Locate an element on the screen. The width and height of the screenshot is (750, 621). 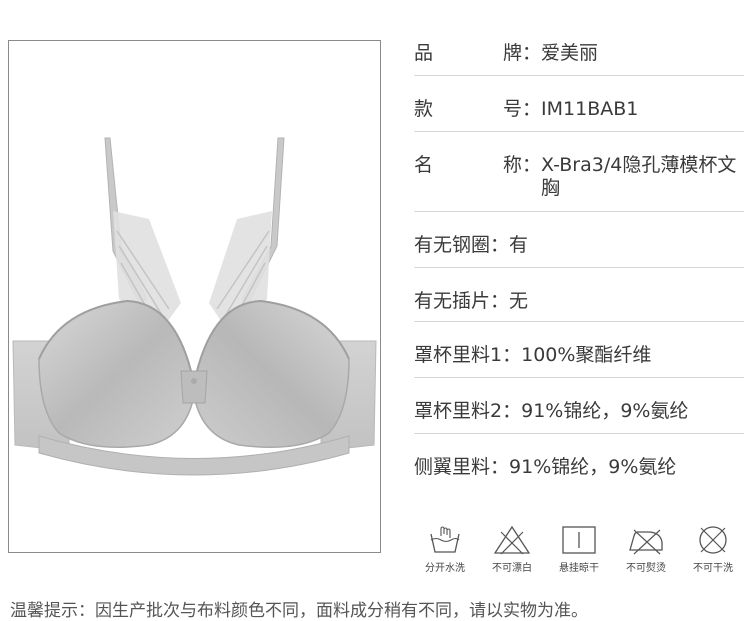
spec-label-padding: 有无插片 is located at coordinates (452, 301).